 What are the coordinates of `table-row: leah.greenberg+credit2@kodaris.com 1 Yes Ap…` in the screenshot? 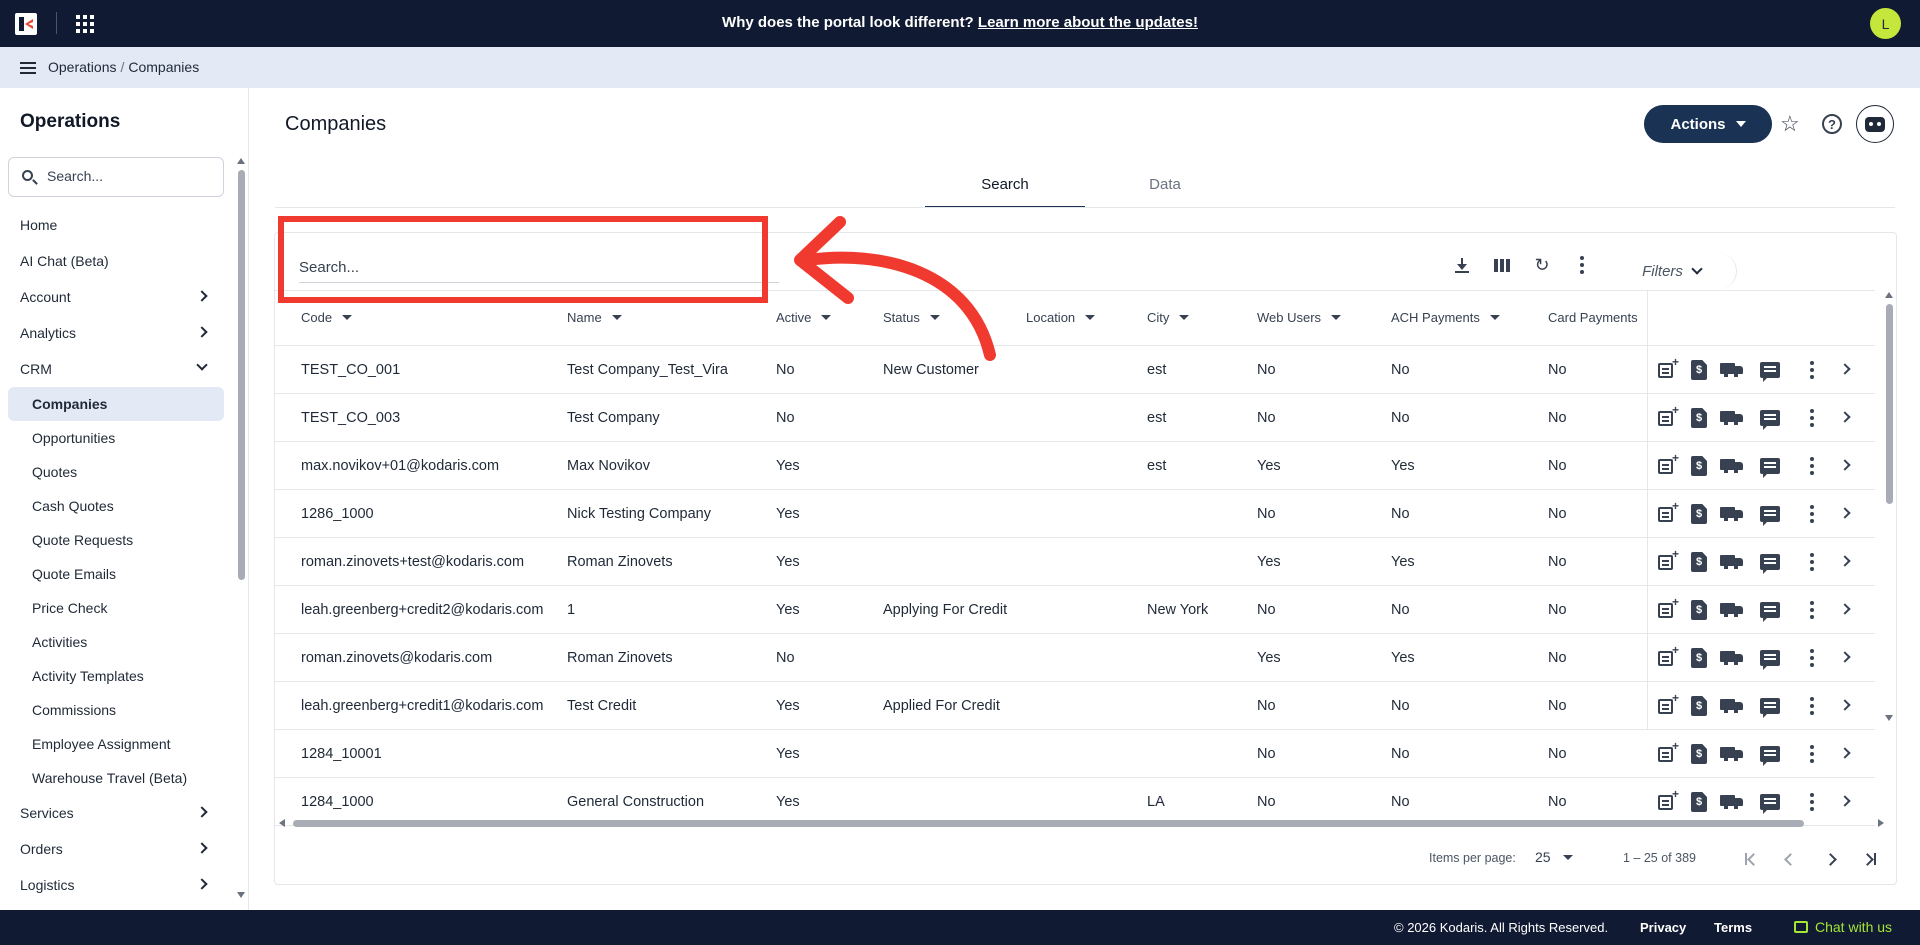 It's located at (1075, 610).